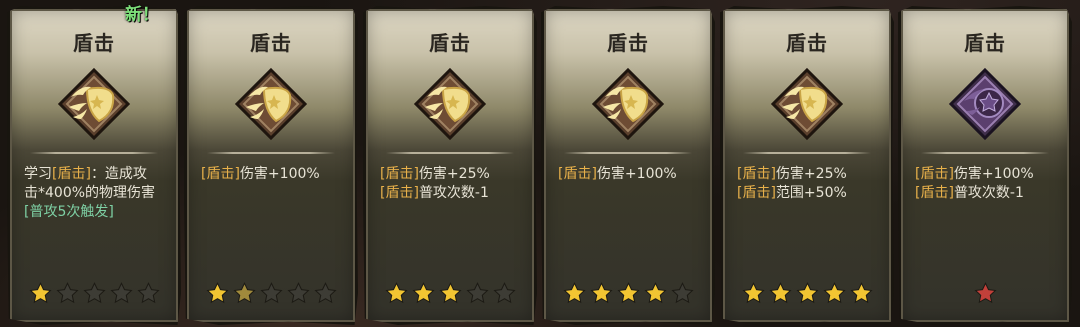 The height and width of the screenshot is (327, 1080). I want to click on description-text: ：造成攻, so click(118, 174).